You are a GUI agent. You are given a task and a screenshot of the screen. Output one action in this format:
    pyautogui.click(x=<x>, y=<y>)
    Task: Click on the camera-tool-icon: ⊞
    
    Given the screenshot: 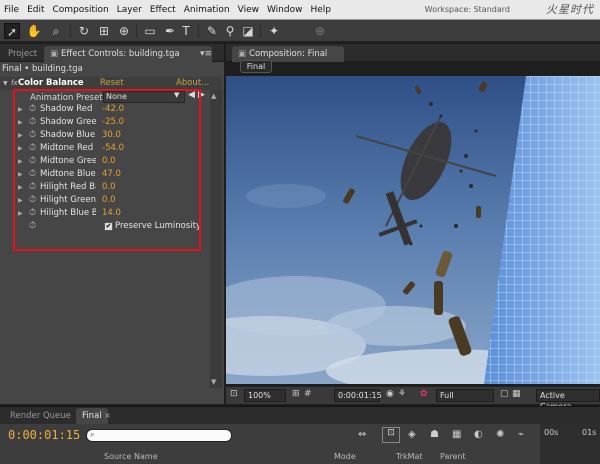 What is the action you would take?
    pyautogui.click(x=104, y=31)
    